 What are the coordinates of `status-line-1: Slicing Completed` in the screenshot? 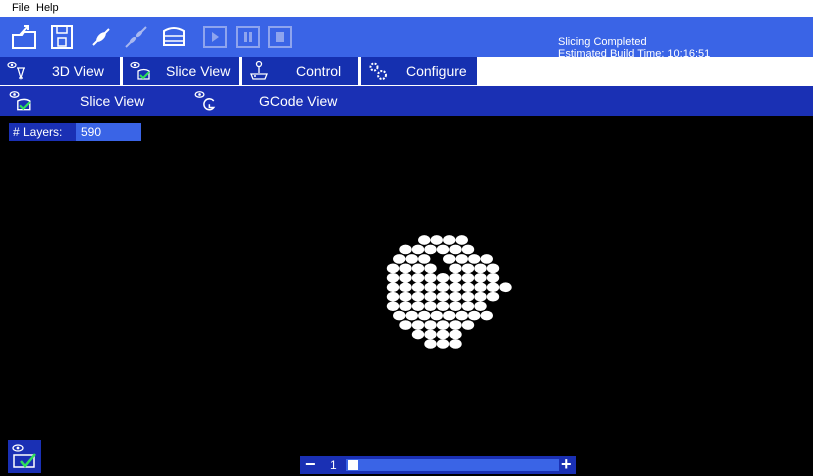 It's located at (602, 42).